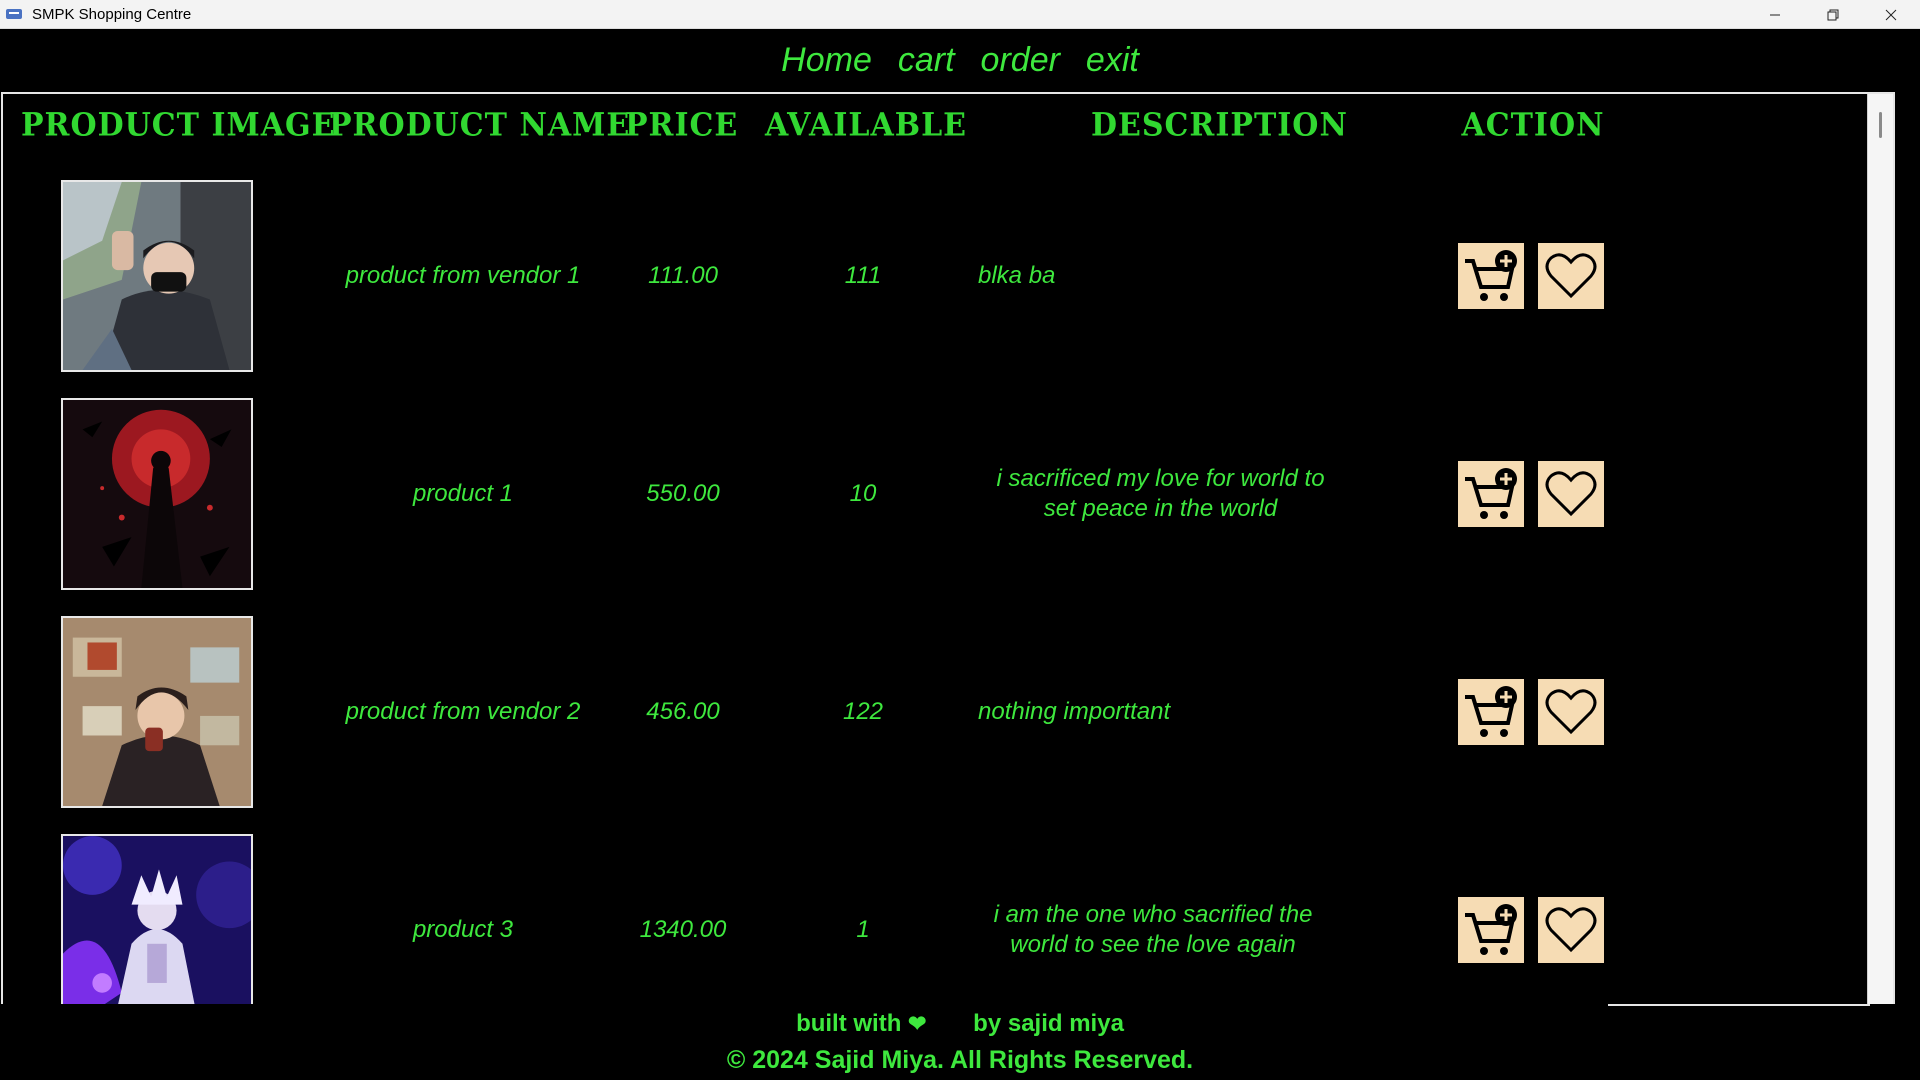 The image size is (1920, 1080). I want to click on header-description: Description, so click(1219, 125).